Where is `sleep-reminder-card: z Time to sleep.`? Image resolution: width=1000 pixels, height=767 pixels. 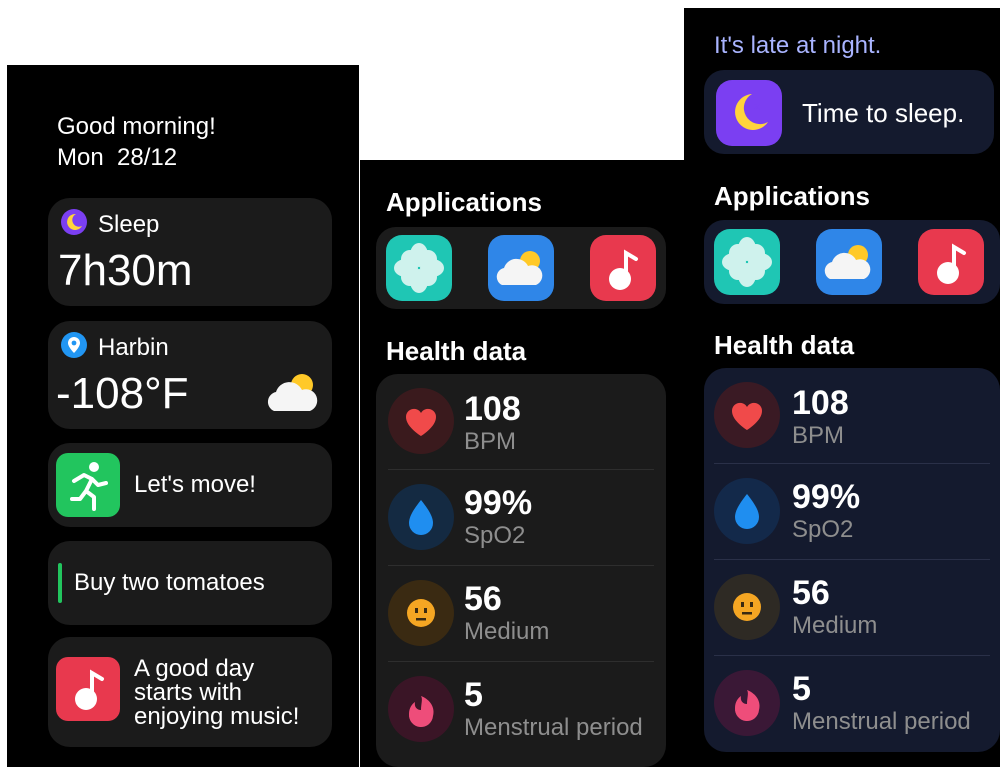
sleep-reminder-card: z Time to sleep. is located at coordinates (849, 112).